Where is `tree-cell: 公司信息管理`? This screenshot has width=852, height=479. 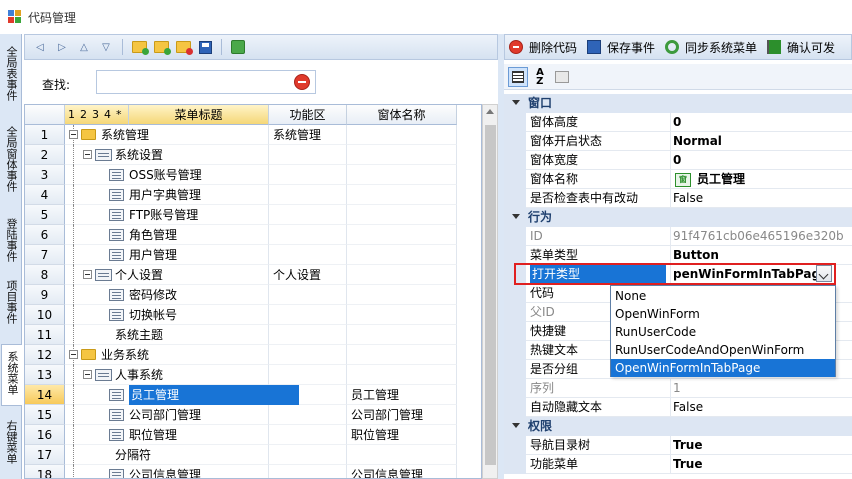 tree-cell: 公司信息管理 is located at coordinates (167, 471).